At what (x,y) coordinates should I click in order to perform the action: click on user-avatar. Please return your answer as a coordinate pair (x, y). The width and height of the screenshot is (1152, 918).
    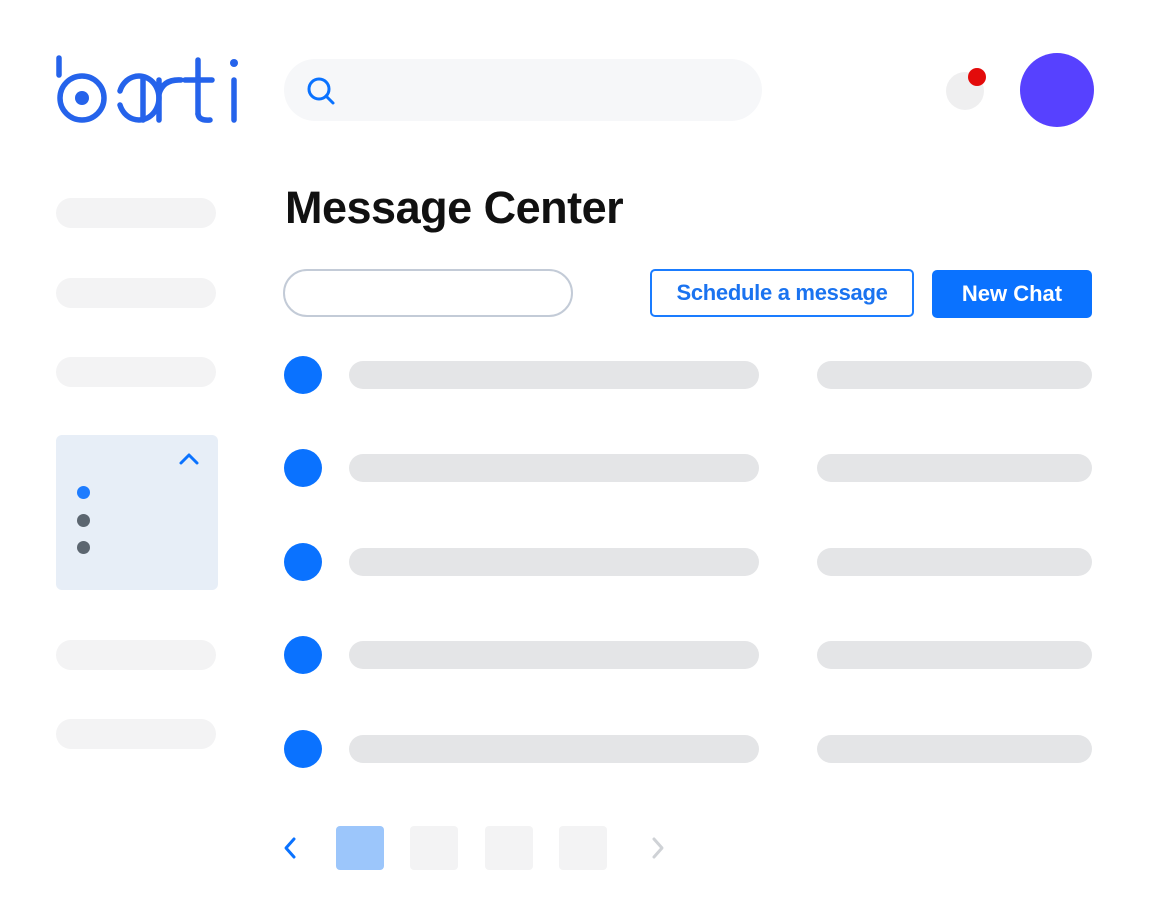
    Looking at the image, I should click on (1057, 90).